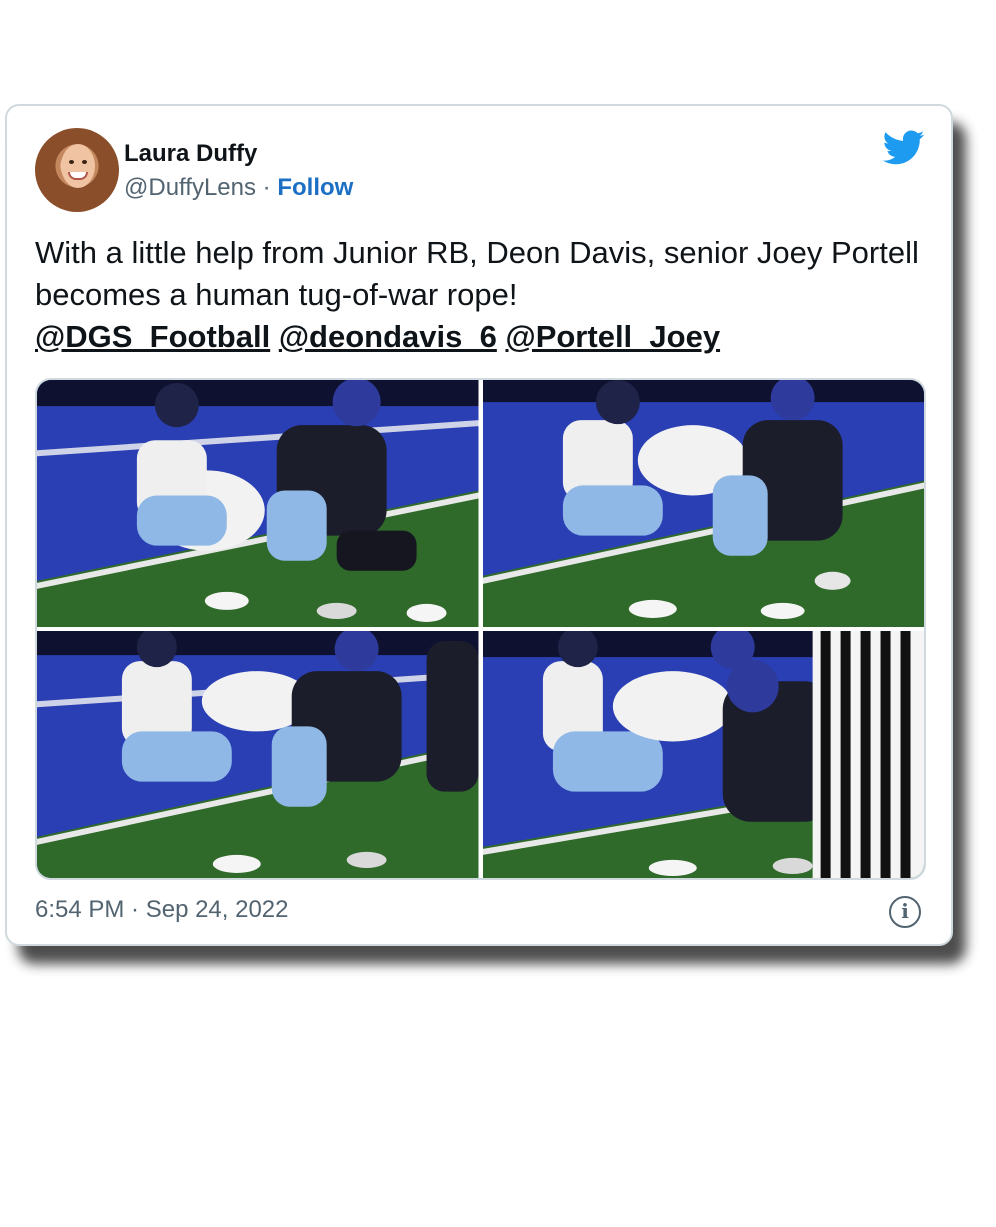  What do you see at coordinates (162, 910) in the screenshot?
I see `tweet-timestamp: 6:54 PM · Sep 24, 2022` at bounding box center [162, 910].